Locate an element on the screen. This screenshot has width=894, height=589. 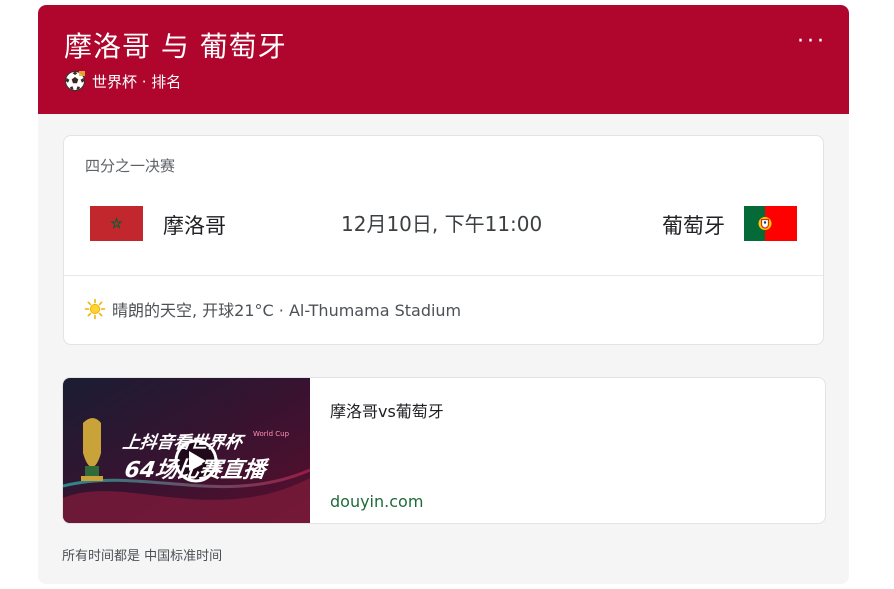
match-title: 摩洛哥 与 葡萄牙 is located at coordinates (175, 45).